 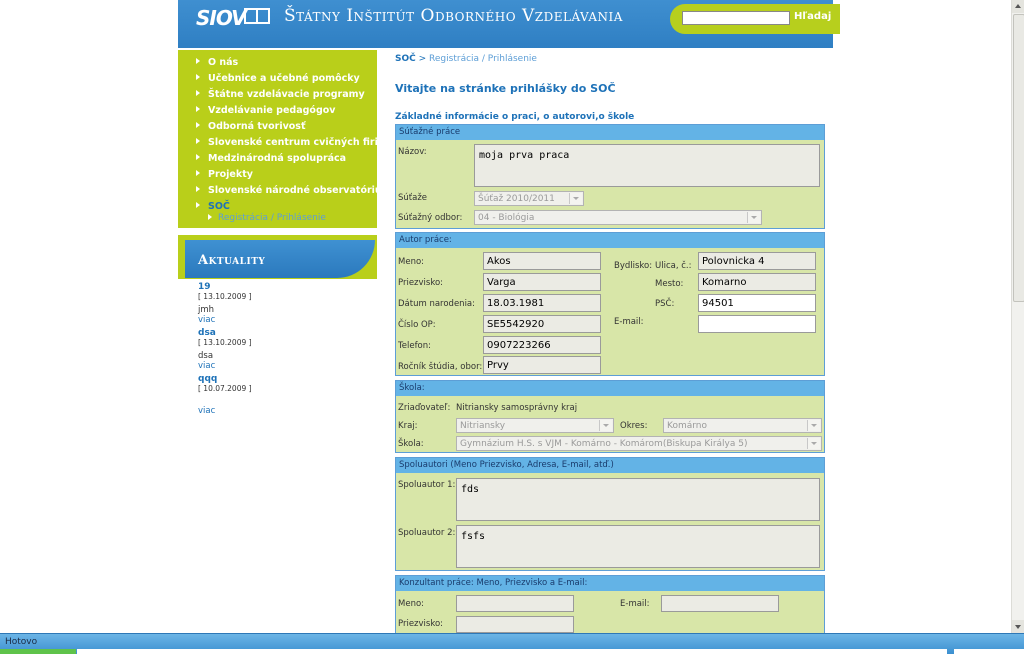 What do you see at coordinates (278, 78) in the screenshot?
I see `nav-item-ucebnice: Učebnice a učebné pomôcky` at bounding box center [278, 78].